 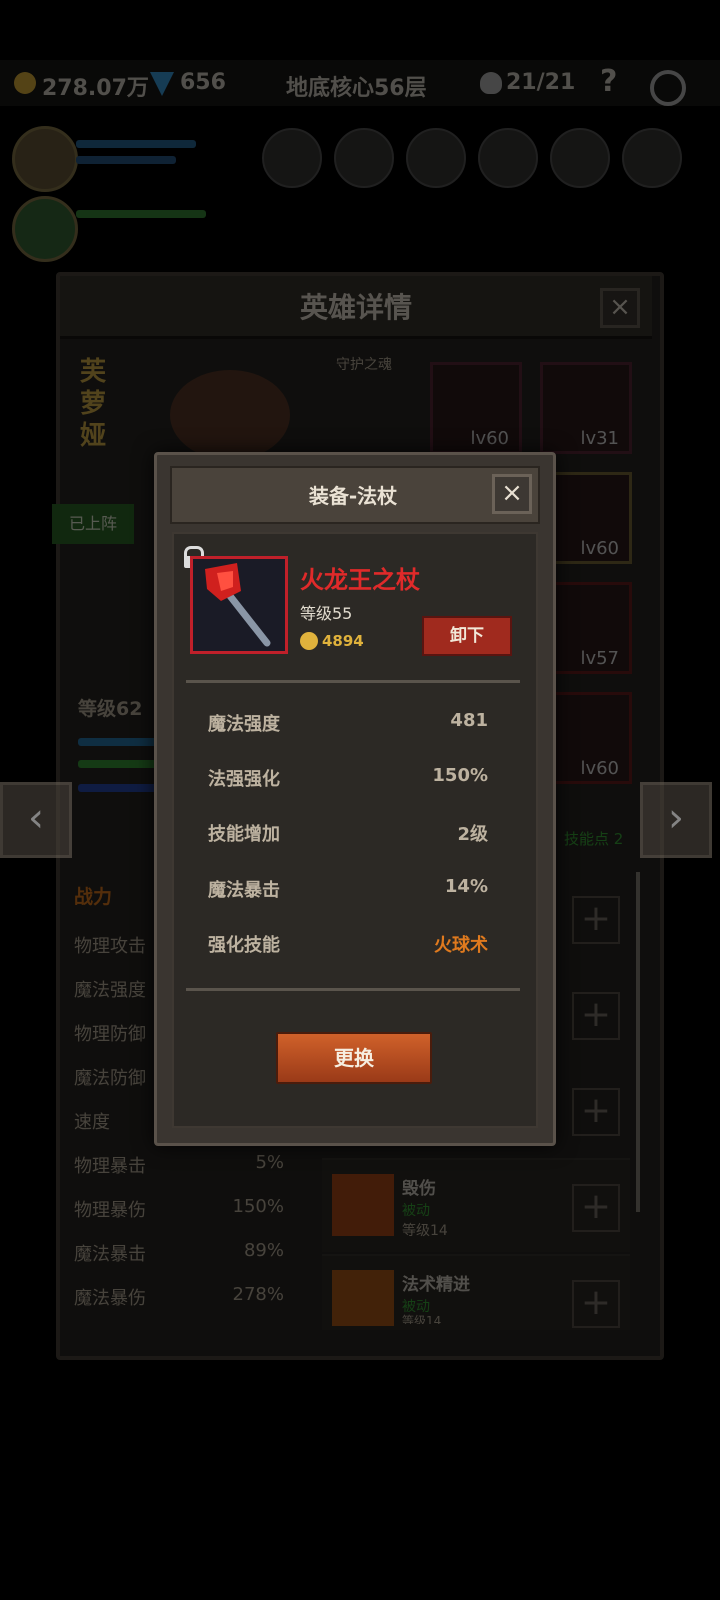 I want to click on next-hero-button: ›, so click(x=676, y=820).